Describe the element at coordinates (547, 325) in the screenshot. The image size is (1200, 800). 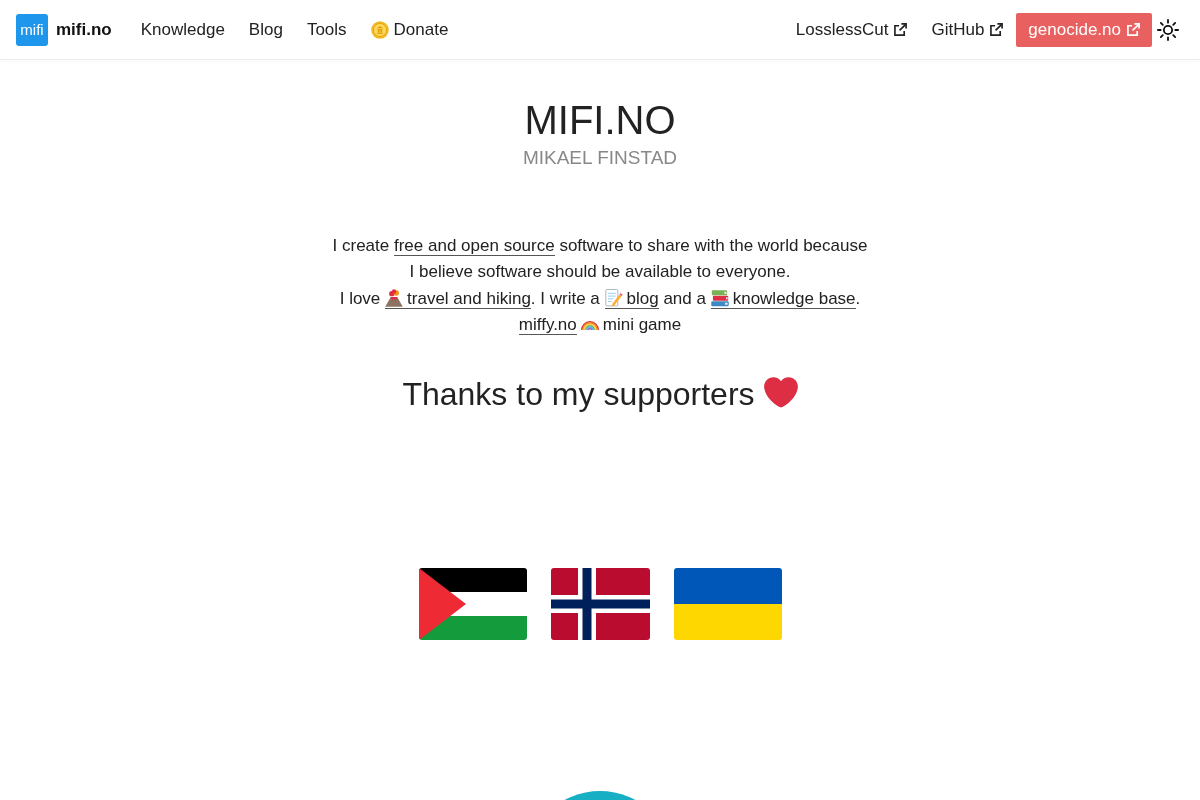
I see `text-link: miffy.no` at that location.